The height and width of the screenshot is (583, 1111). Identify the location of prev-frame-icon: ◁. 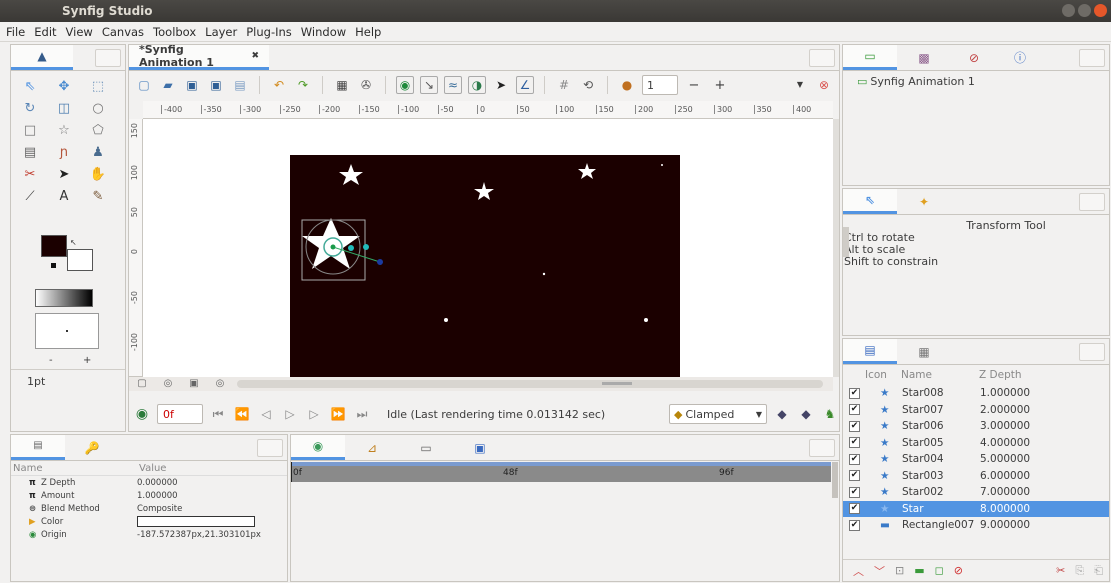
(266, 414).